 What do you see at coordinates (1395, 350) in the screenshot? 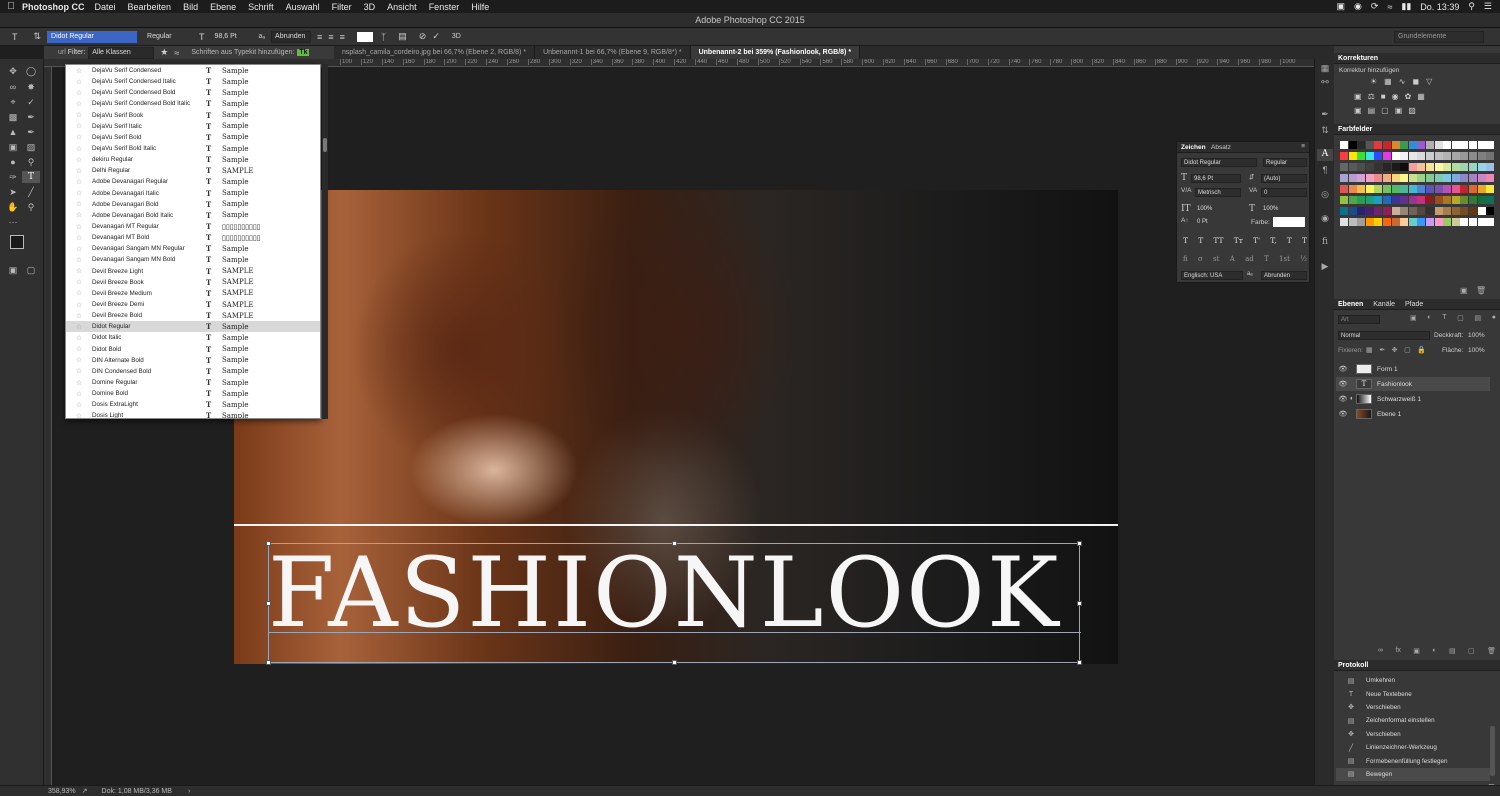
I see `lock-position-icon: ✥` at bounding box center [1395, 350].